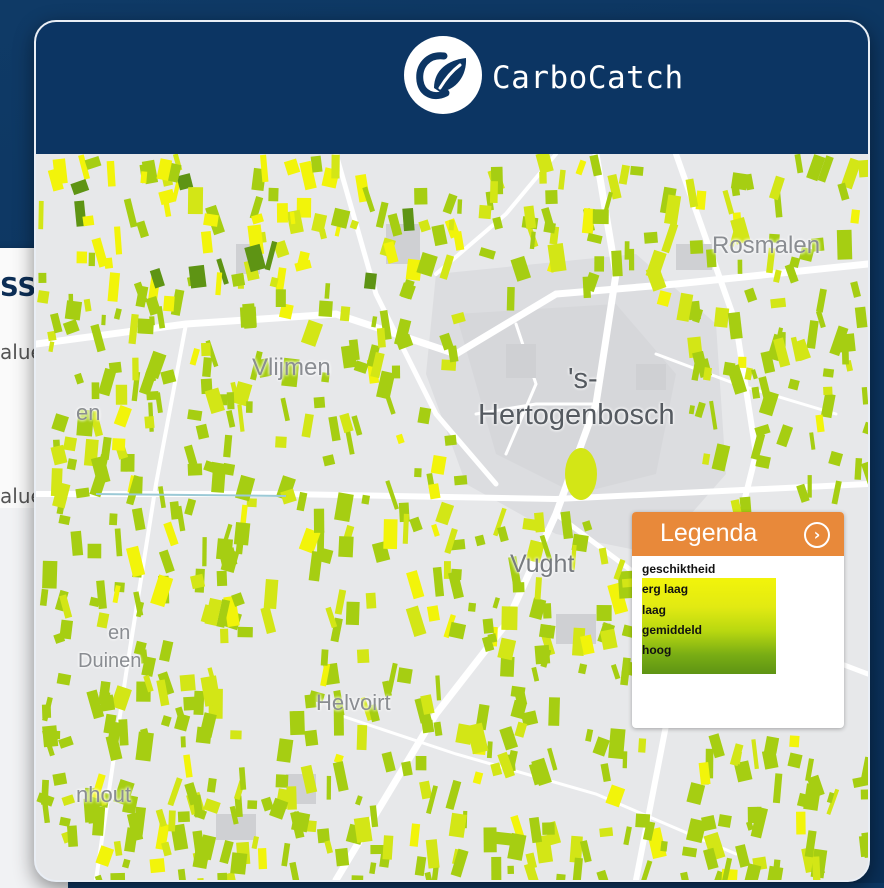 The image size is (884, 888). What do you see at coordinates (443, 75) in the screenshot?
I see `leaf-icon` at bounding box center [443, 75].